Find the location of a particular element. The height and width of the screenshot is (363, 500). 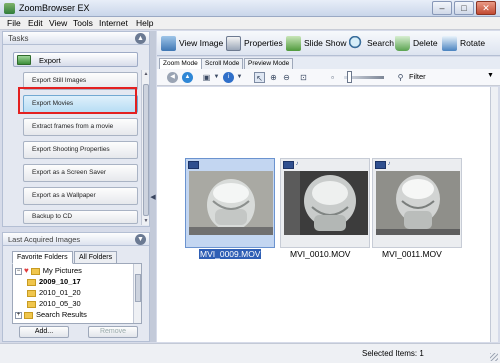

tasks-title: Tasks is located at coordinates (18, 38).